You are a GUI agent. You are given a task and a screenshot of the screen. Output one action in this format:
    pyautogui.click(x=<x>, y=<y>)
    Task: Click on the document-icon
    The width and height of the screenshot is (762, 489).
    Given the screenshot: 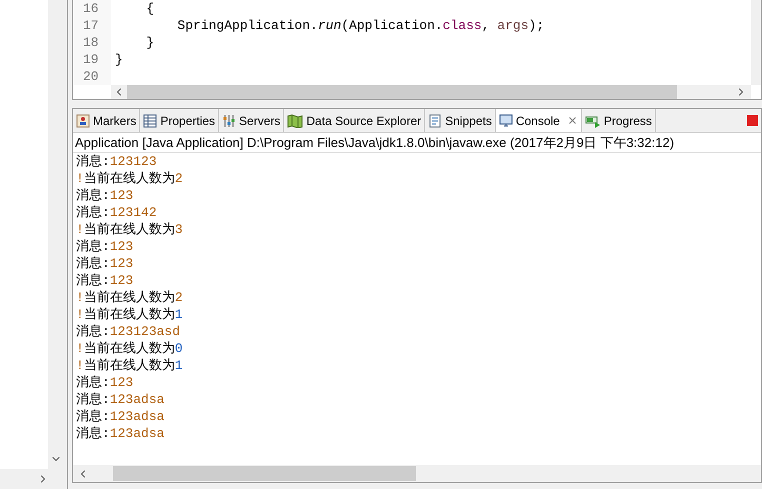 What is the action you would take?
    pyautogui.click(x=435, y=121)
    